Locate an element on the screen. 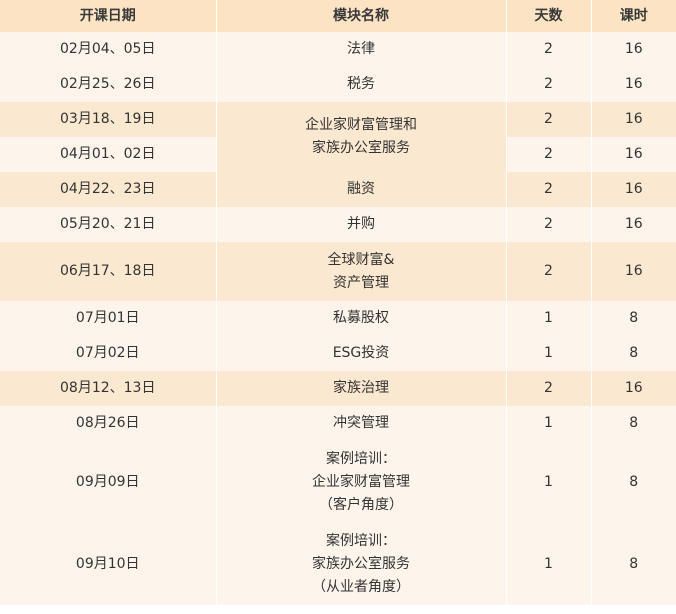 This screenshot has height=614, width=676. table-row: 07月02日 ESG投资 1 8 is located at coordinates (338, 353).